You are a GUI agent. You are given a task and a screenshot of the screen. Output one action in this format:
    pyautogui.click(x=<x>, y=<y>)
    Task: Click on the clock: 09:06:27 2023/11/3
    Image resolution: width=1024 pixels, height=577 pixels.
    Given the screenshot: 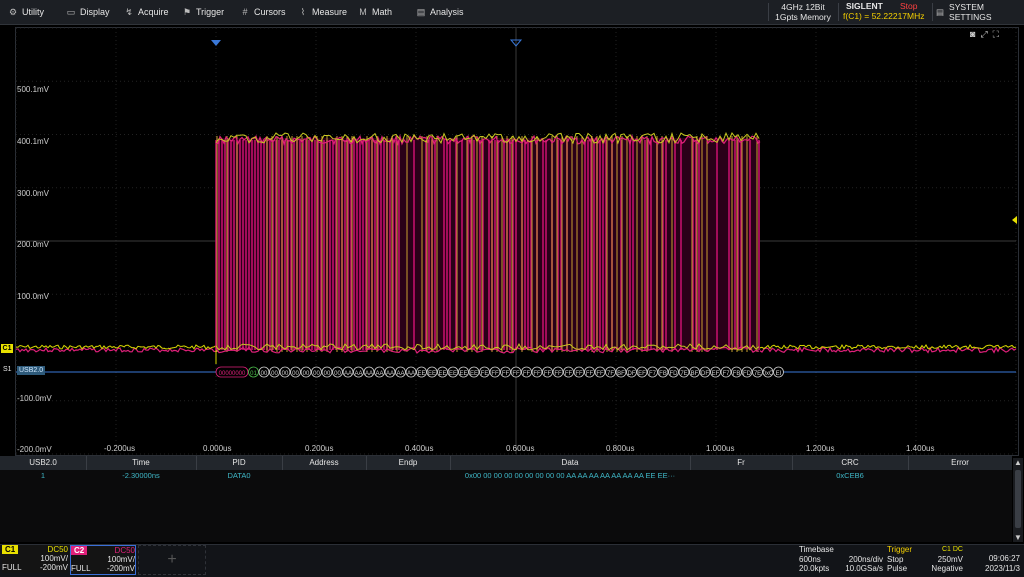 What is the action you would take?
    pyautogui.click(x=994, y=563)
    